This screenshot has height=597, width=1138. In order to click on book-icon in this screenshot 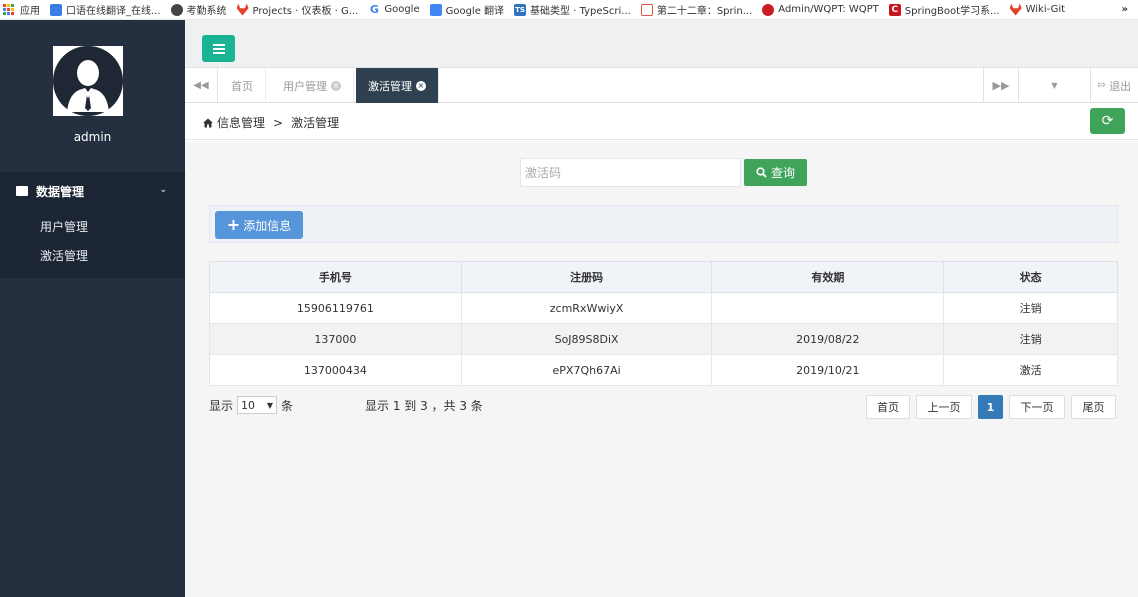, I will do `click(646, 9)`.